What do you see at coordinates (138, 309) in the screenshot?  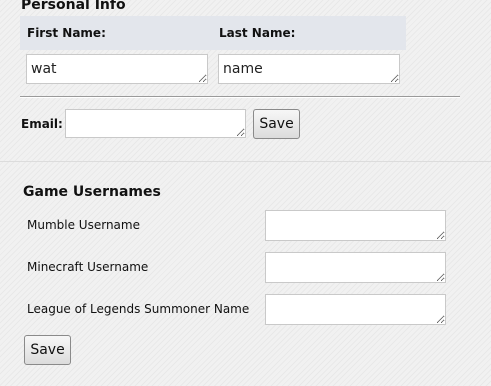 I see `lol-summoner-name-label: League of Legends Summoner Name` at bounding box center [138, 309].